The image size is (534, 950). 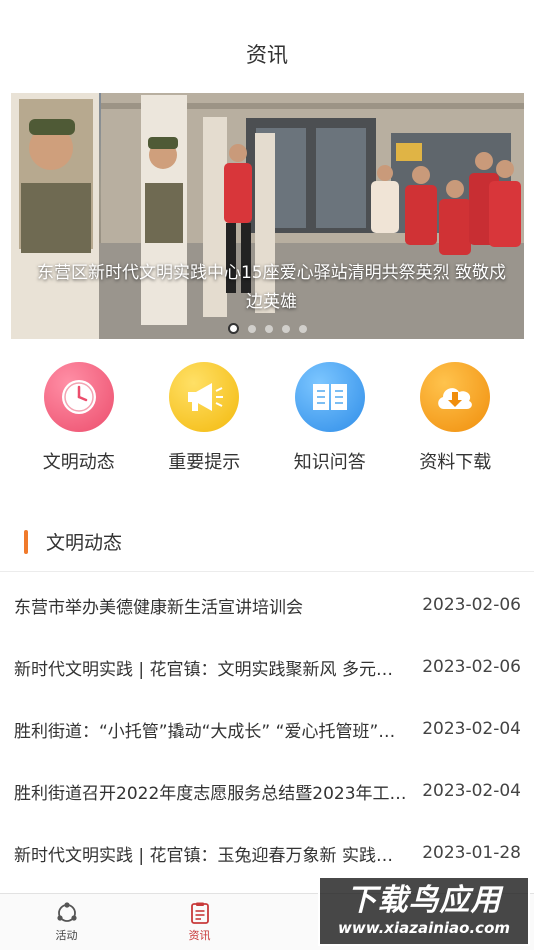 I want to click on news-item: 东营市举办美德健康新生活宣讲培训会 2023-02-06, so click(x=267, y=605).